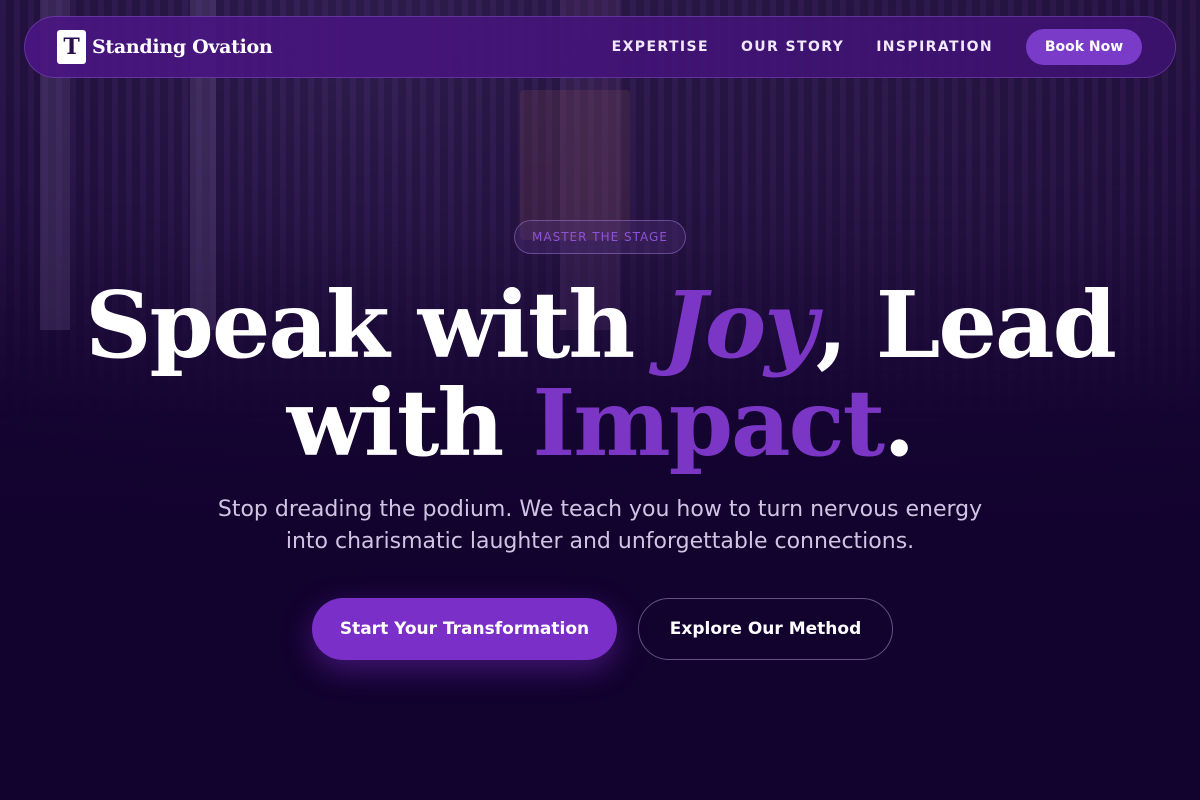  I want to click on nav-links: EXPERTISE OUR STORY INSPIRATION Book Now, so click(877, 47).